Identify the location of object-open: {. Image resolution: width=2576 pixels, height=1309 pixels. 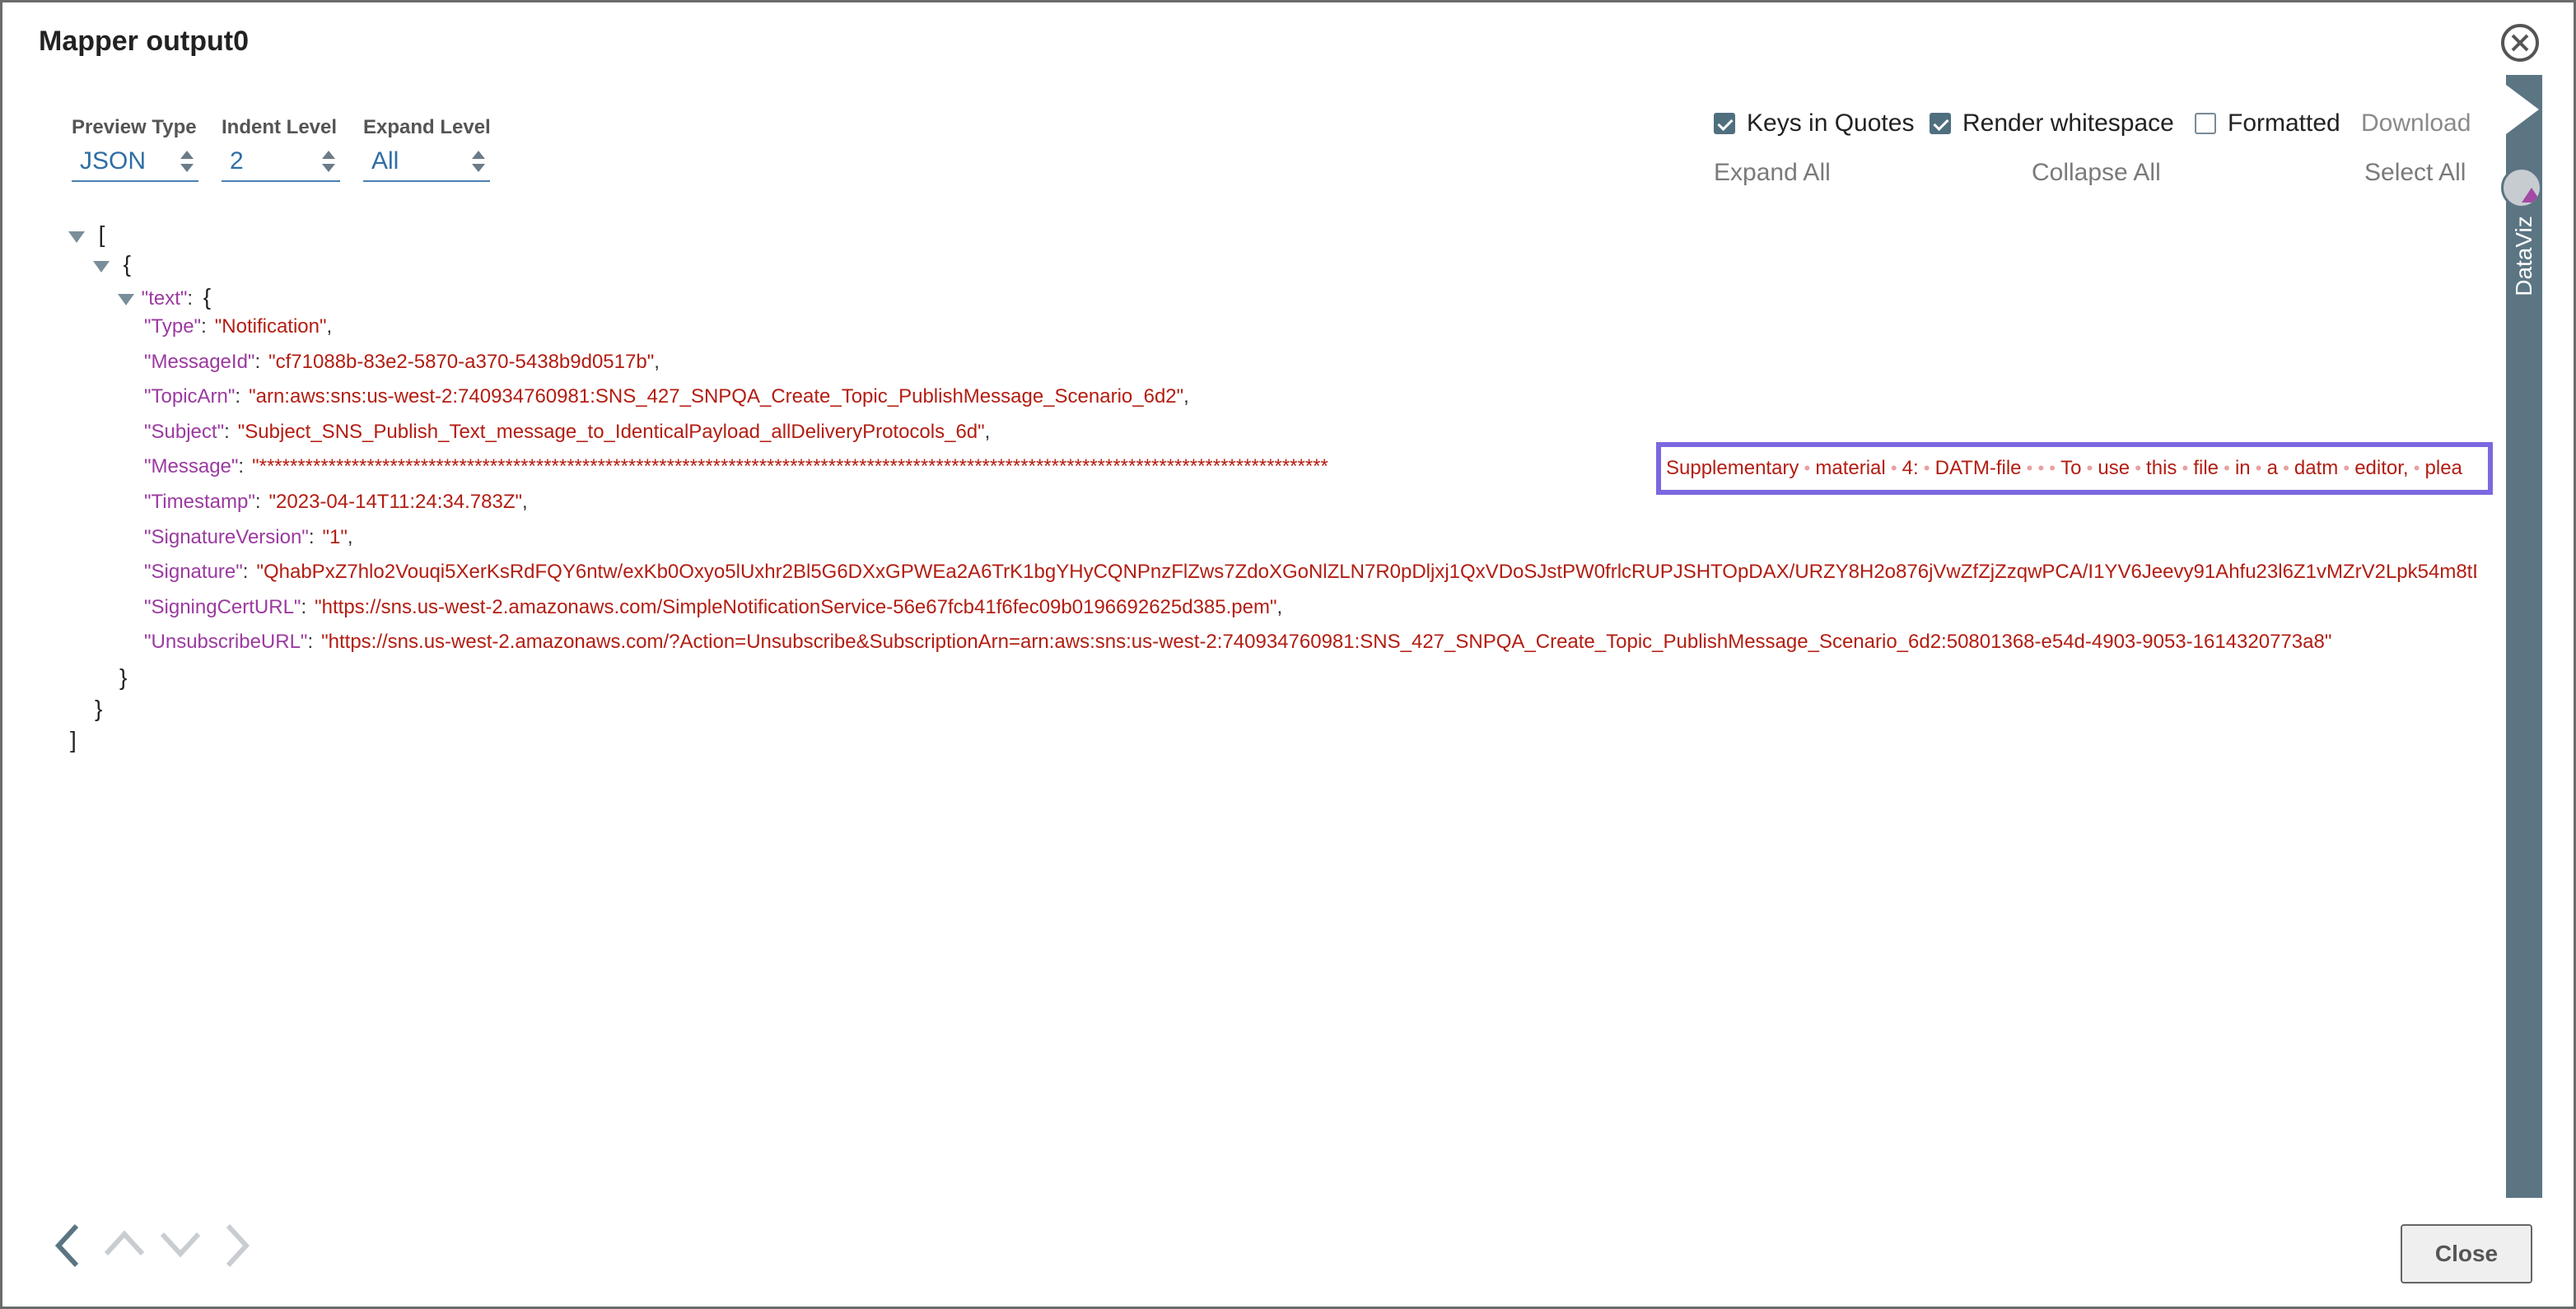
(127, 264).